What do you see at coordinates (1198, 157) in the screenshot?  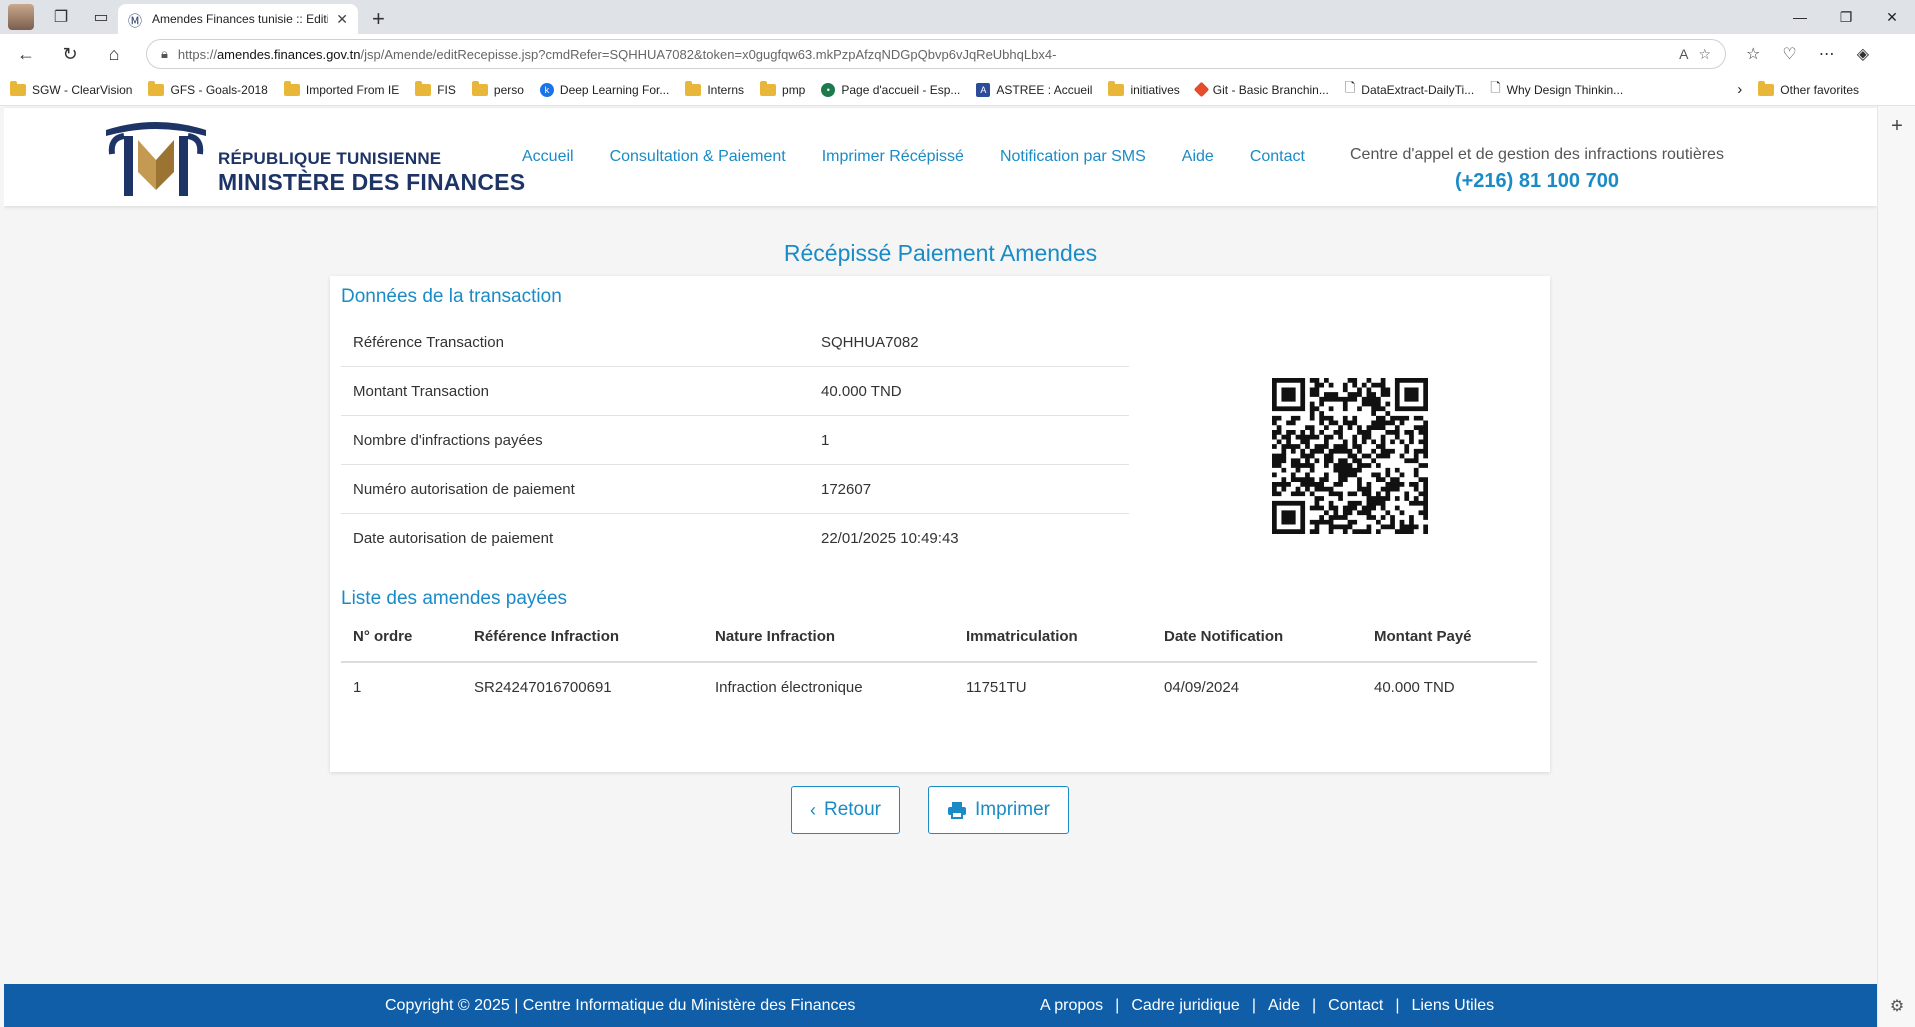 I see `menu-item-aide: Aide` at bounding box center [1198, 157].